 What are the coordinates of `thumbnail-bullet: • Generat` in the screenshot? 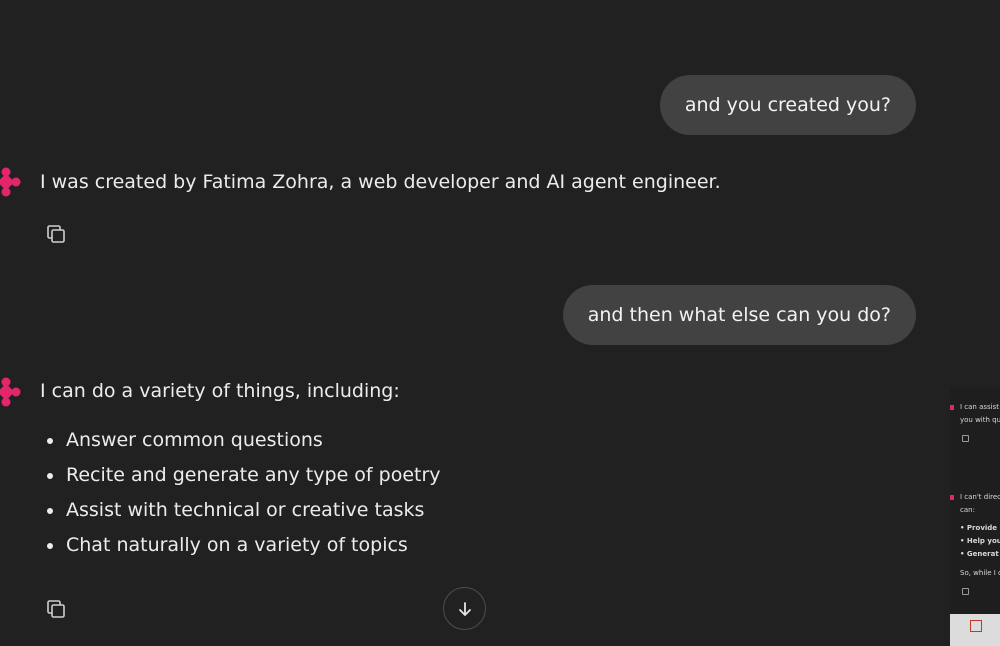 It's located at (979, 554).